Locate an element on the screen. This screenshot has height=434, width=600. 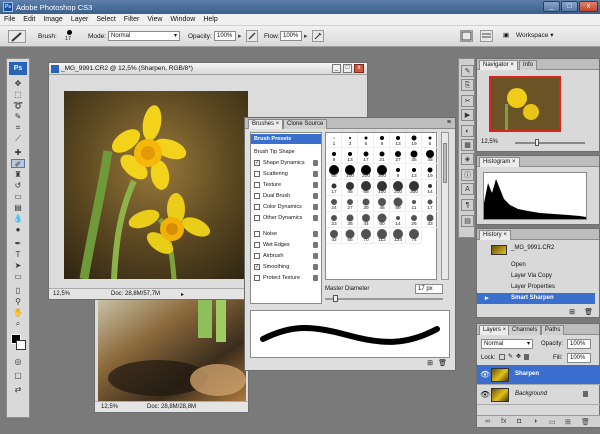
folder-icon: ▭ is located at coordinates (552, 422).